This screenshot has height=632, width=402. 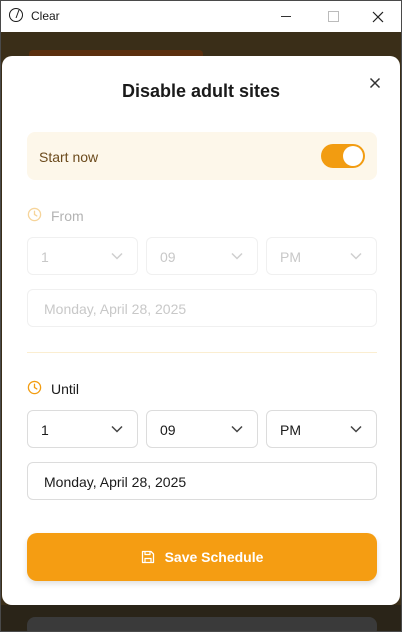 I want to click on start-now-toggle, so click(x=343, y=156).